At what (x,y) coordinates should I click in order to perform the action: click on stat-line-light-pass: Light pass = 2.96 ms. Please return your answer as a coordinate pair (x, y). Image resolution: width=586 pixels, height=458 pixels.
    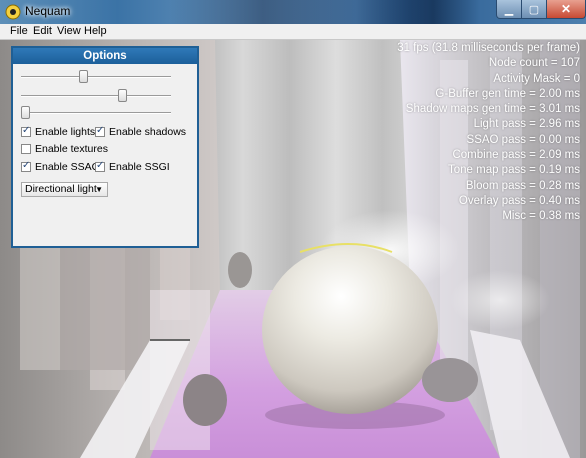
    Looking at the image, I should click on (526, 124).